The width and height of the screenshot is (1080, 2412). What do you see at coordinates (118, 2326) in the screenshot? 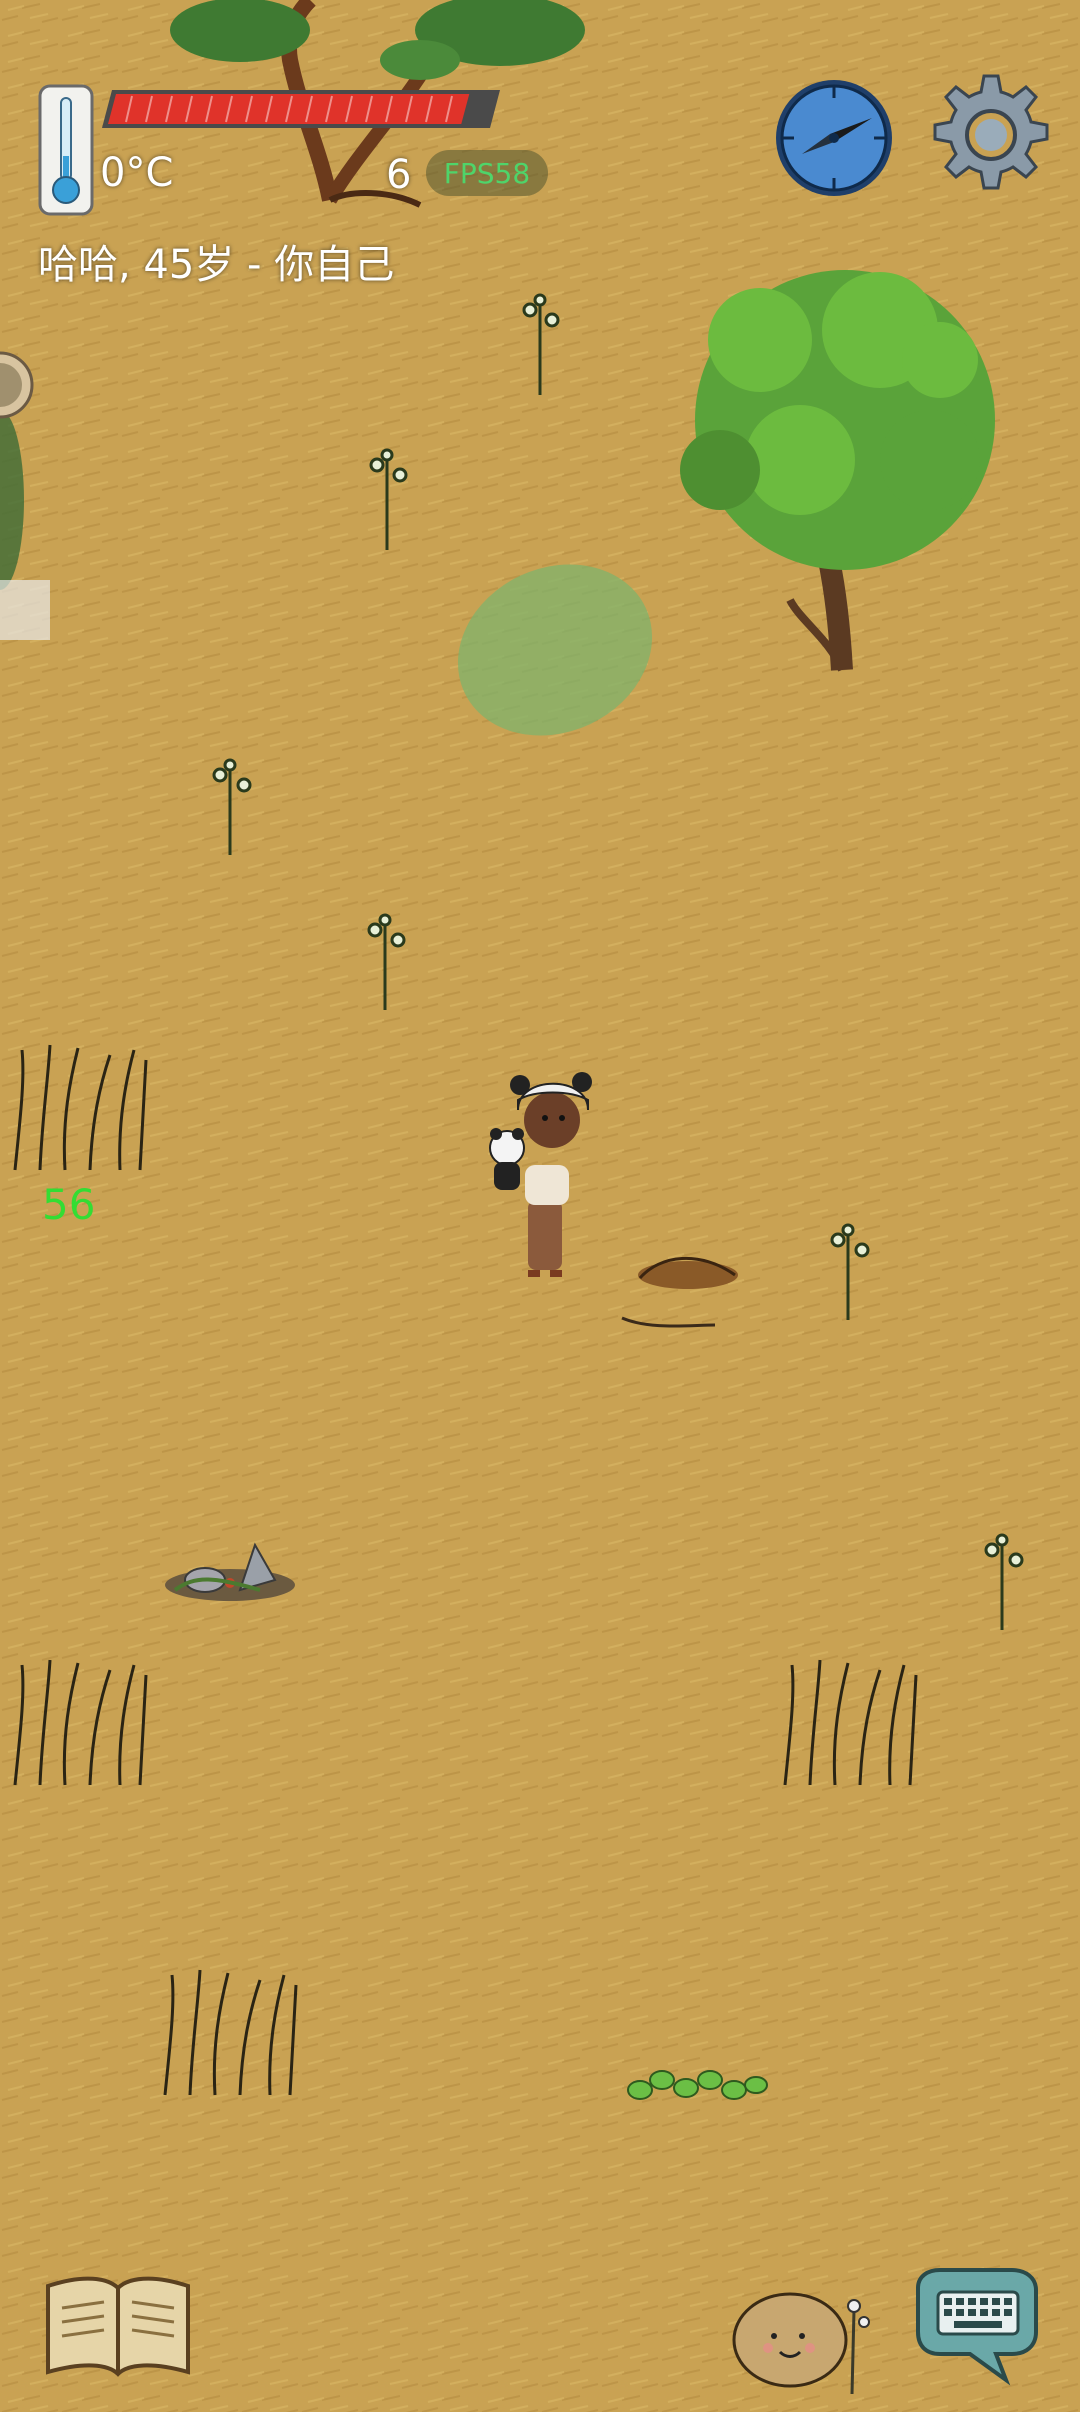
I see `open-book-icon` at bounding box center [118, 2326].